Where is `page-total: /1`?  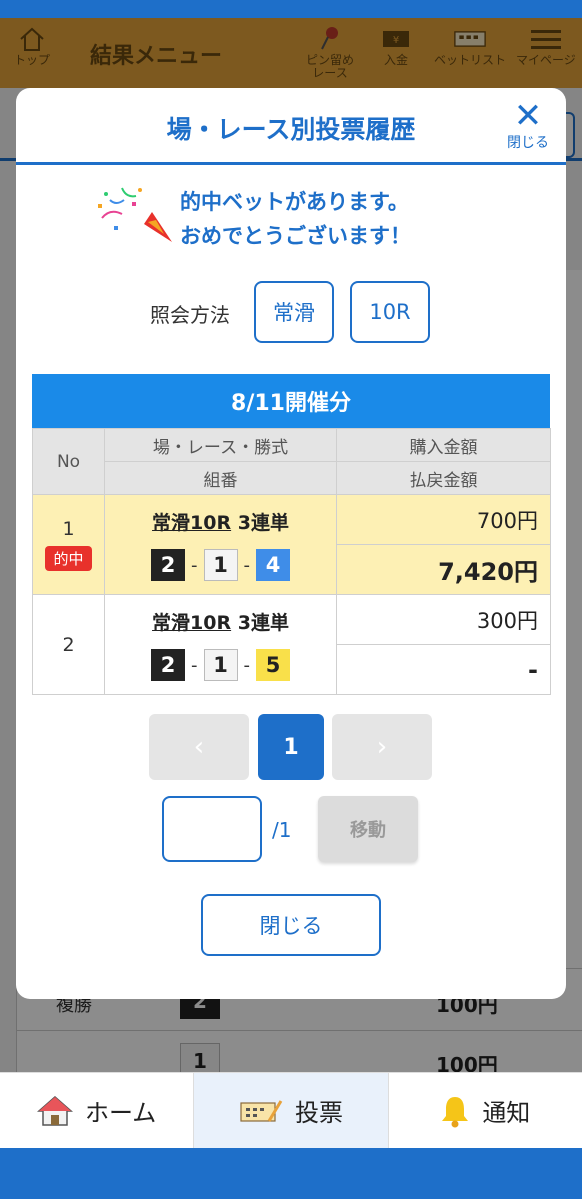
page-total: /1 is located at coordinates (282, 830).